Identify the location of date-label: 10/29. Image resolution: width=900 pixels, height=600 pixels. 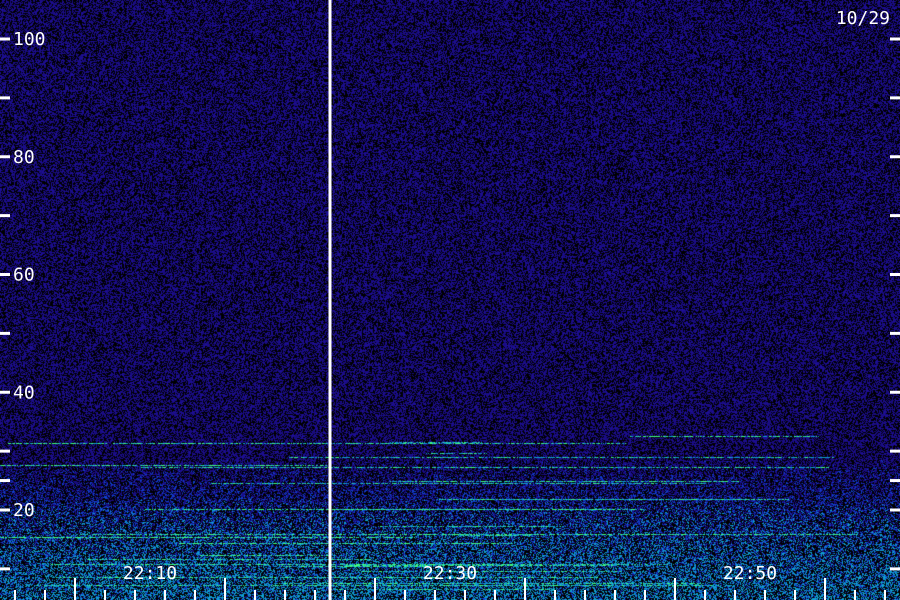
(863, 18).